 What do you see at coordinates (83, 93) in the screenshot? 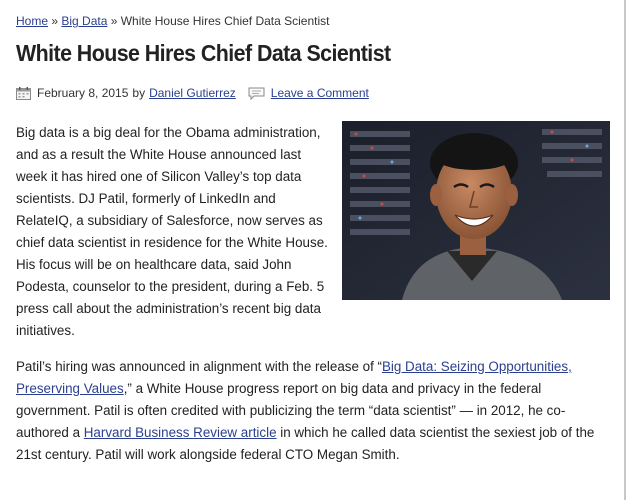
I see `article-date: February 8, 2015` at bounding box center [83, 93].